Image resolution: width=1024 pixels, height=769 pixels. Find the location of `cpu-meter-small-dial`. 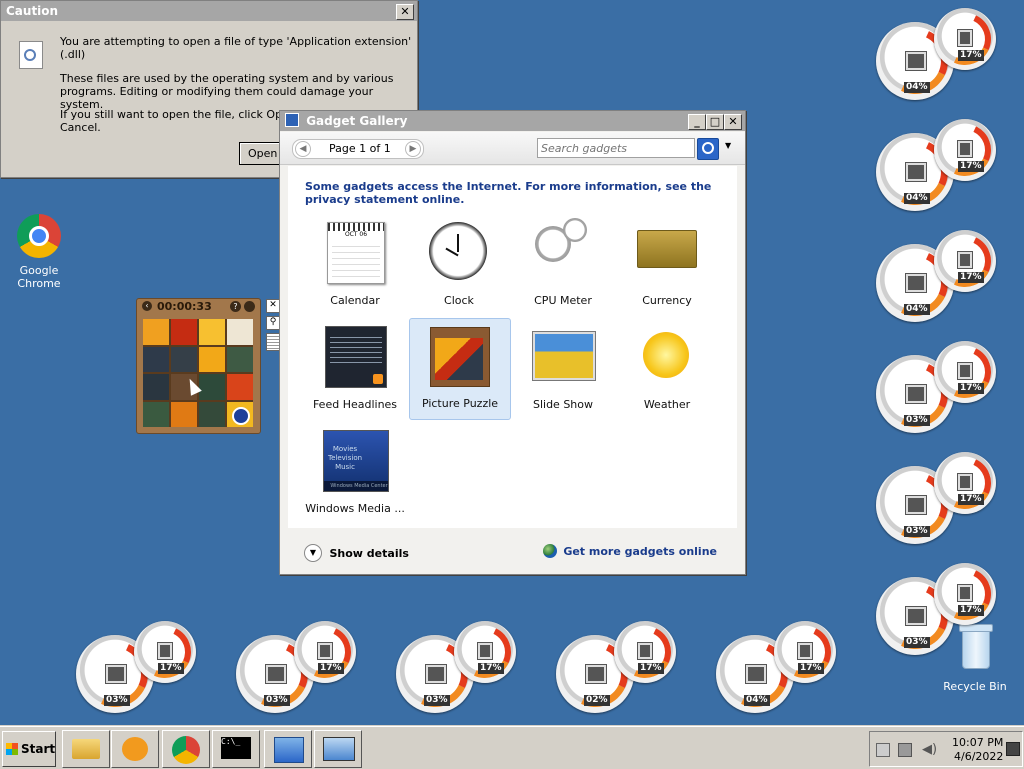

cpu-meter-small-dial is located at coordinates (575, 230).